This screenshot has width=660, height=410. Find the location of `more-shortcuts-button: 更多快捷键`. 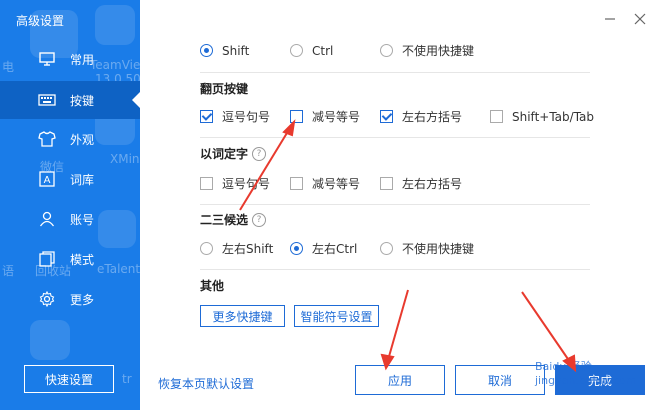

more-shortcuts-button: 更多快捷键 is located at coordinates (242, 316).